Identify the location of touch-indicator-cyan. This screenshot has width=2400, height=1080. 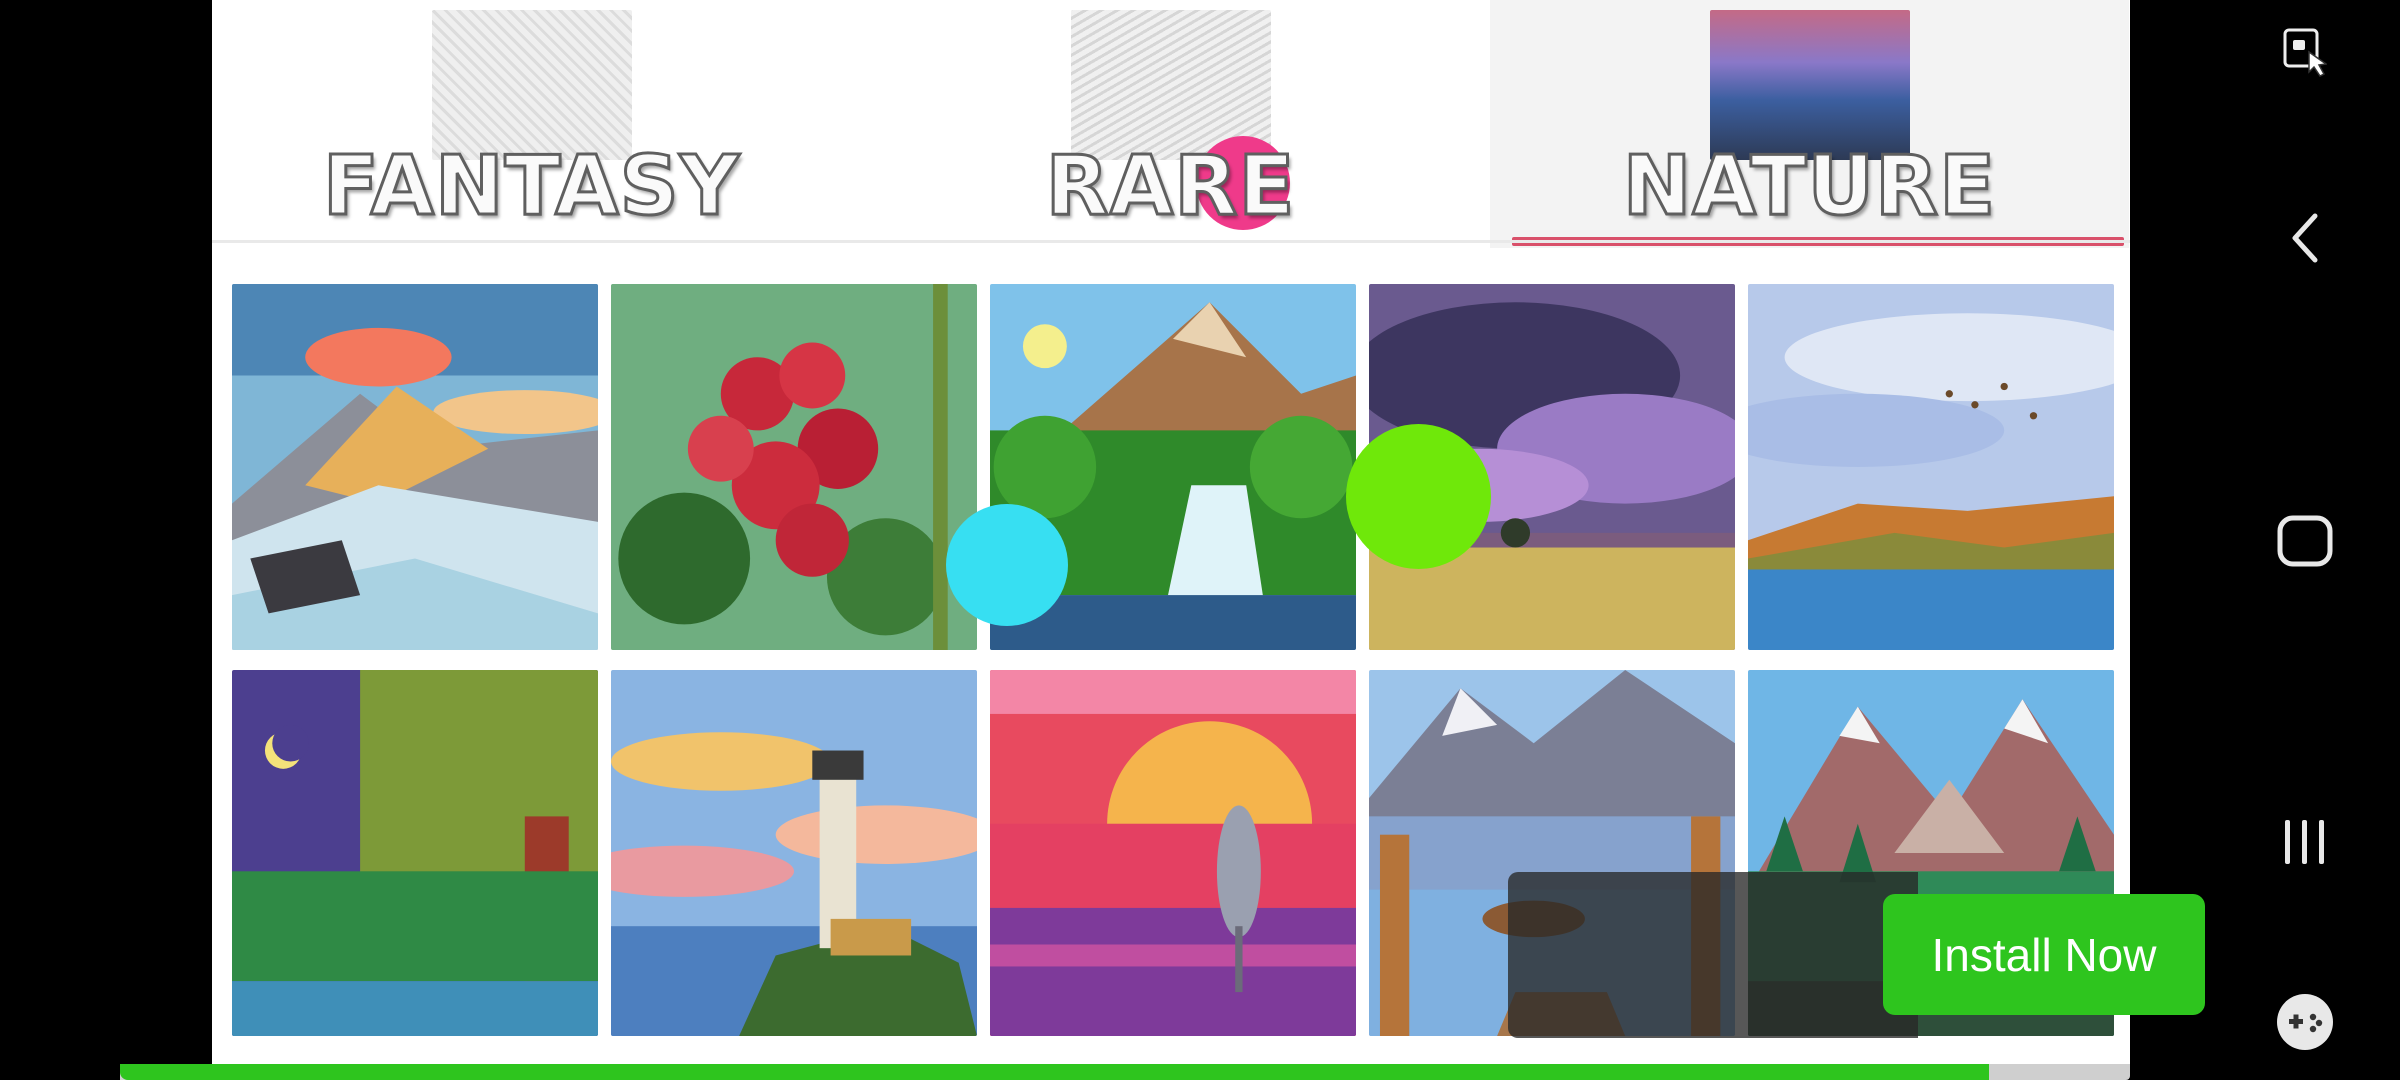
(1007, 565).